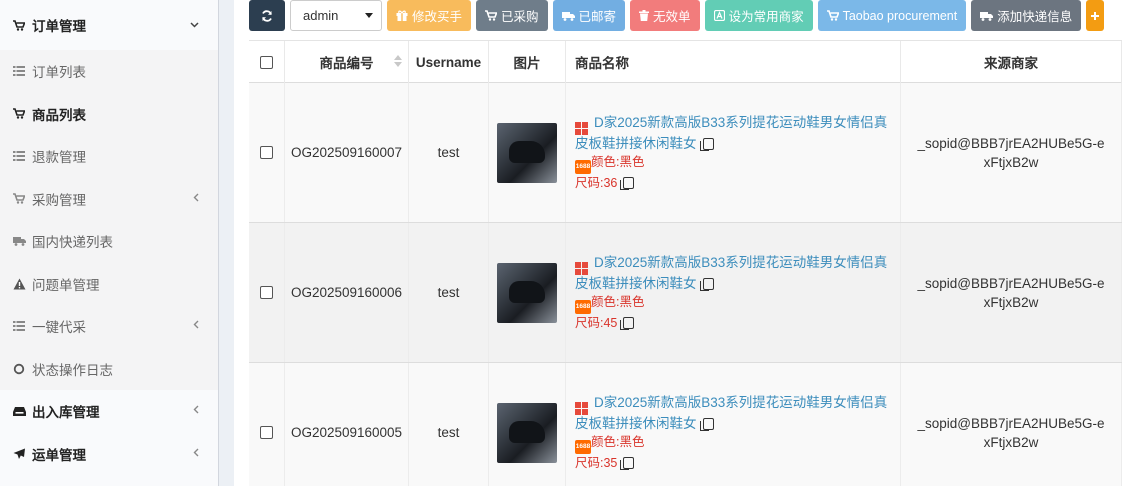 Image resolution: width=1122 pixels, height=486 pixels. I want to click on button-label: 添加快递信息, so click(1035, 17).